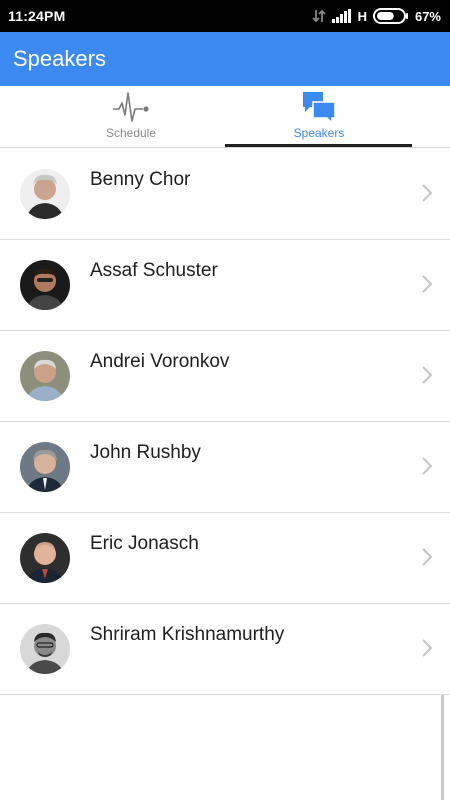 This screenshot has width=450, height=800. I want to click on tab-speakers: Speakers, so click(319, 116).